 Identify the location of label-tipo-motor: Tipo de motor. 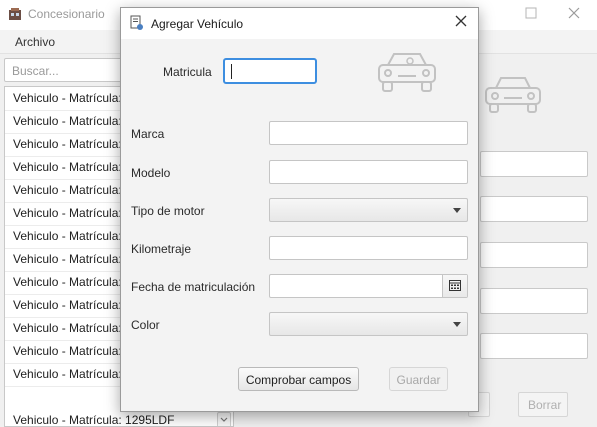
(168, 211).